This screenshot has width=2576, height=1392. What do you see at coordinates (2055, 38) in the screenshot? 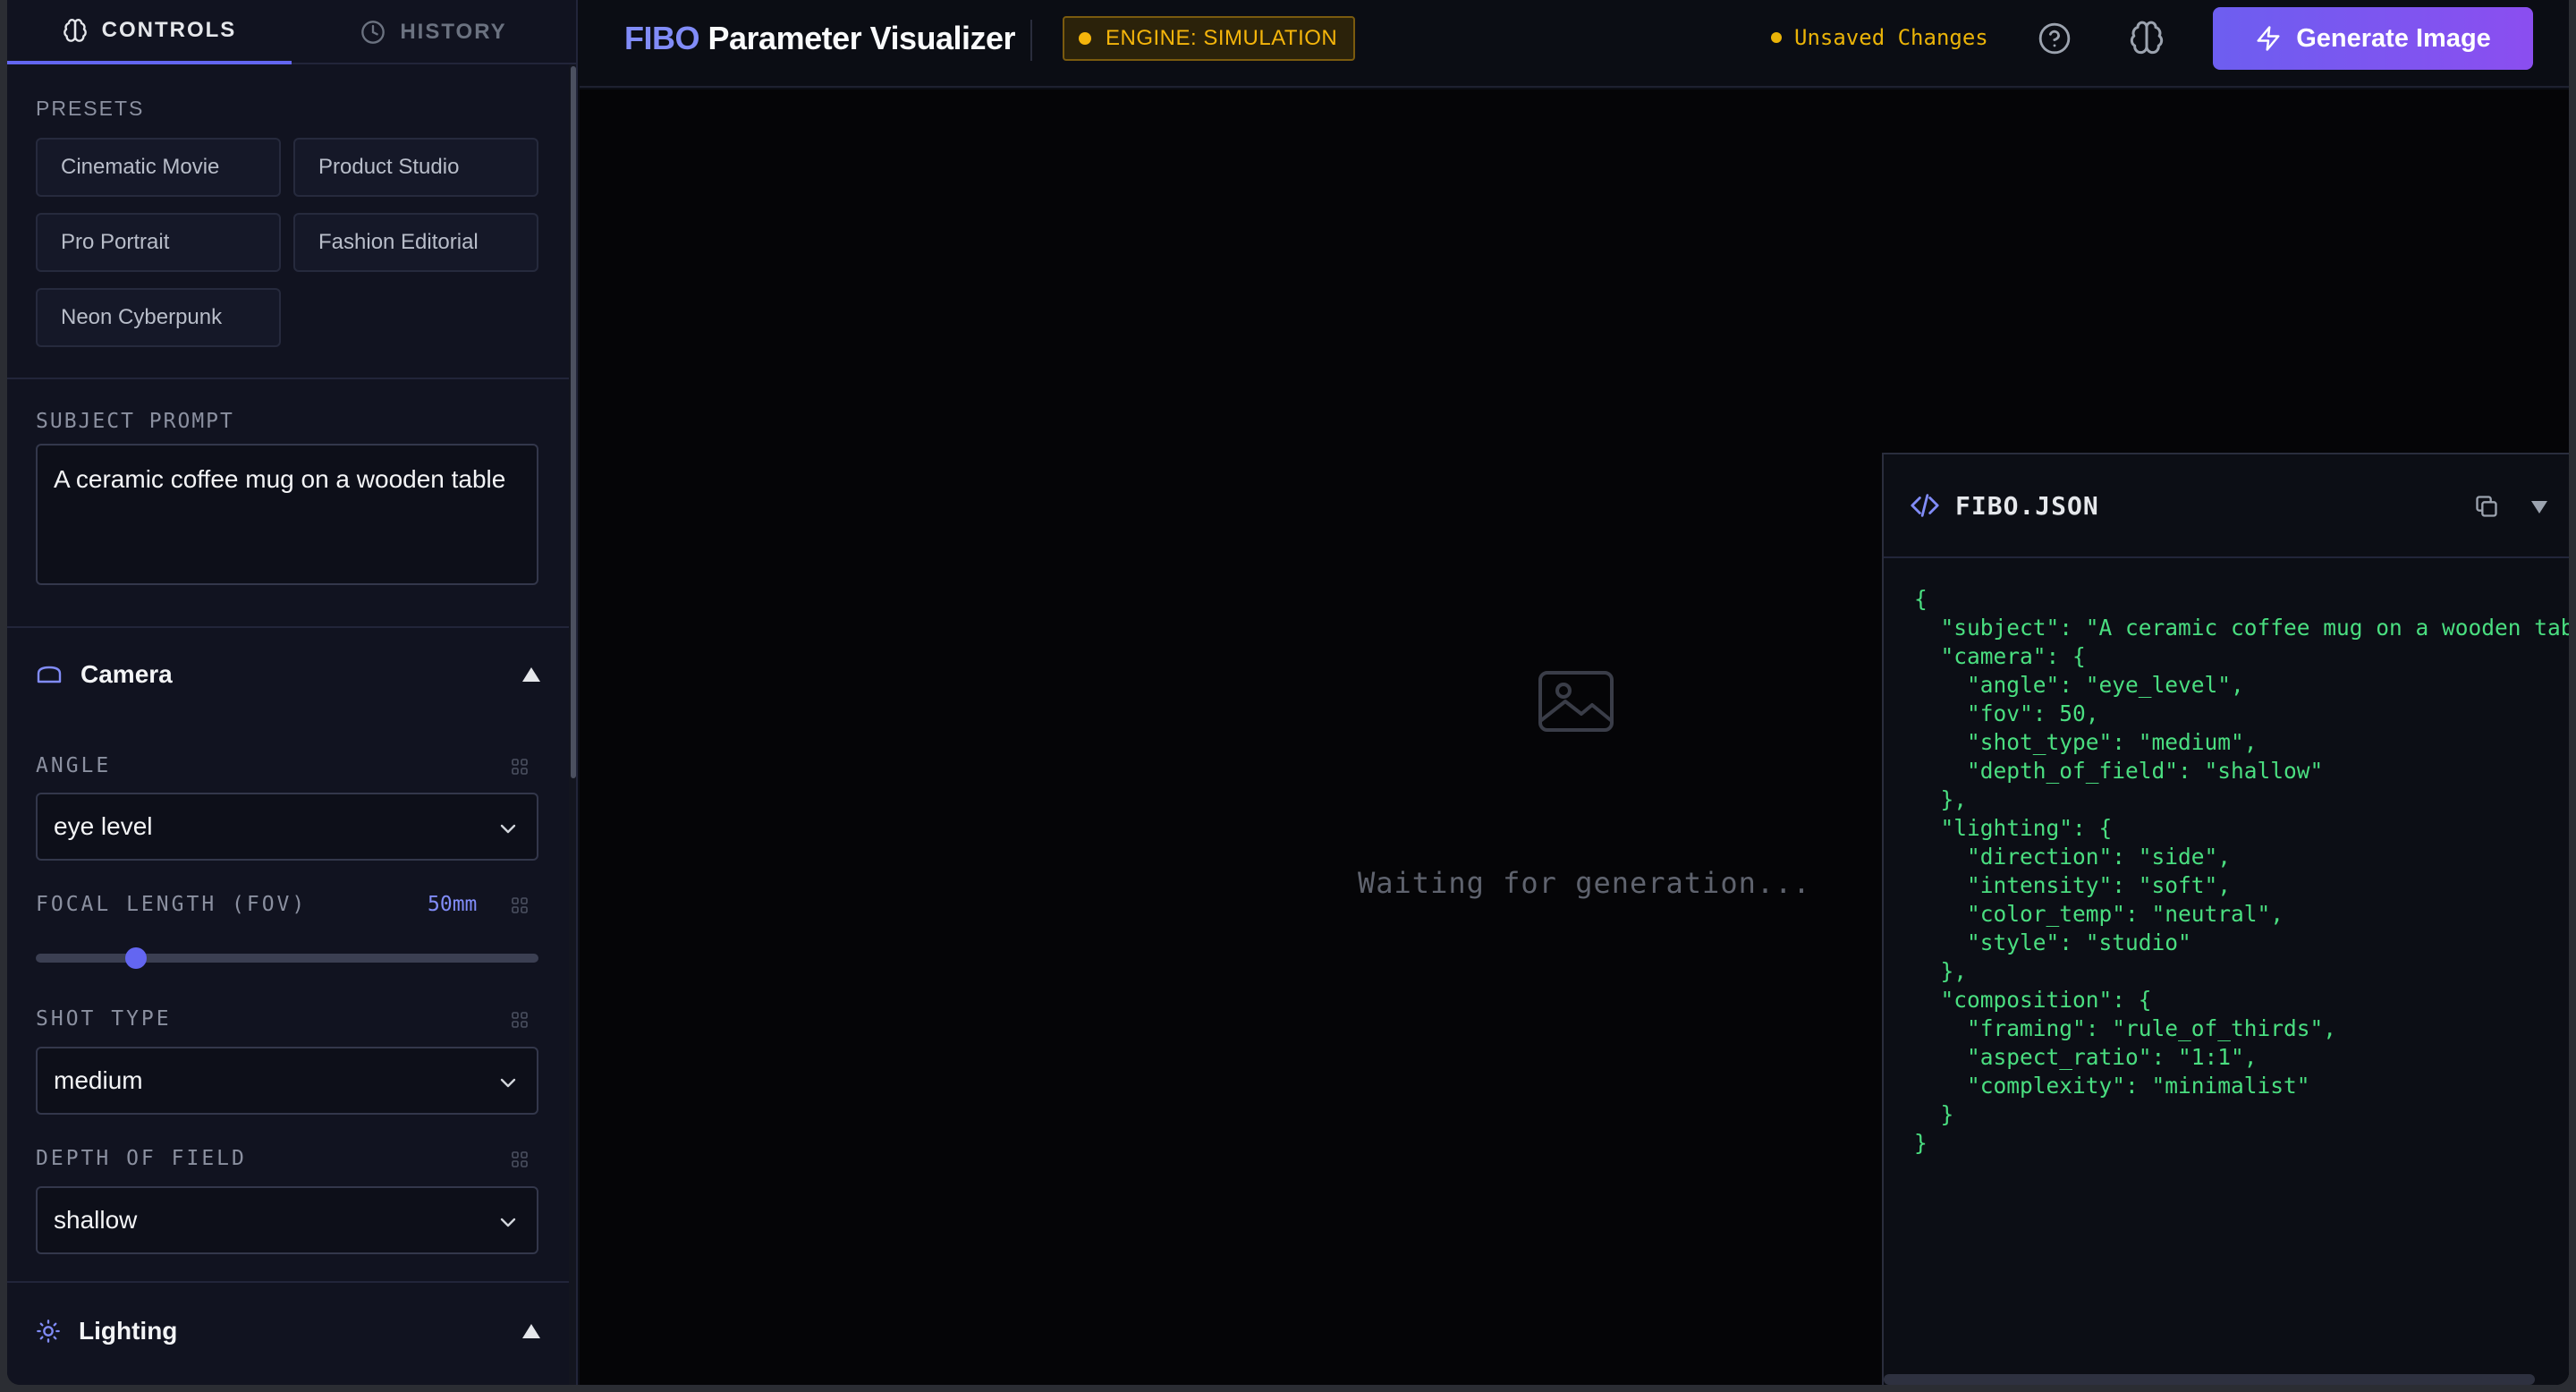
I see `help-icon` at bounding box center [2055, 38].